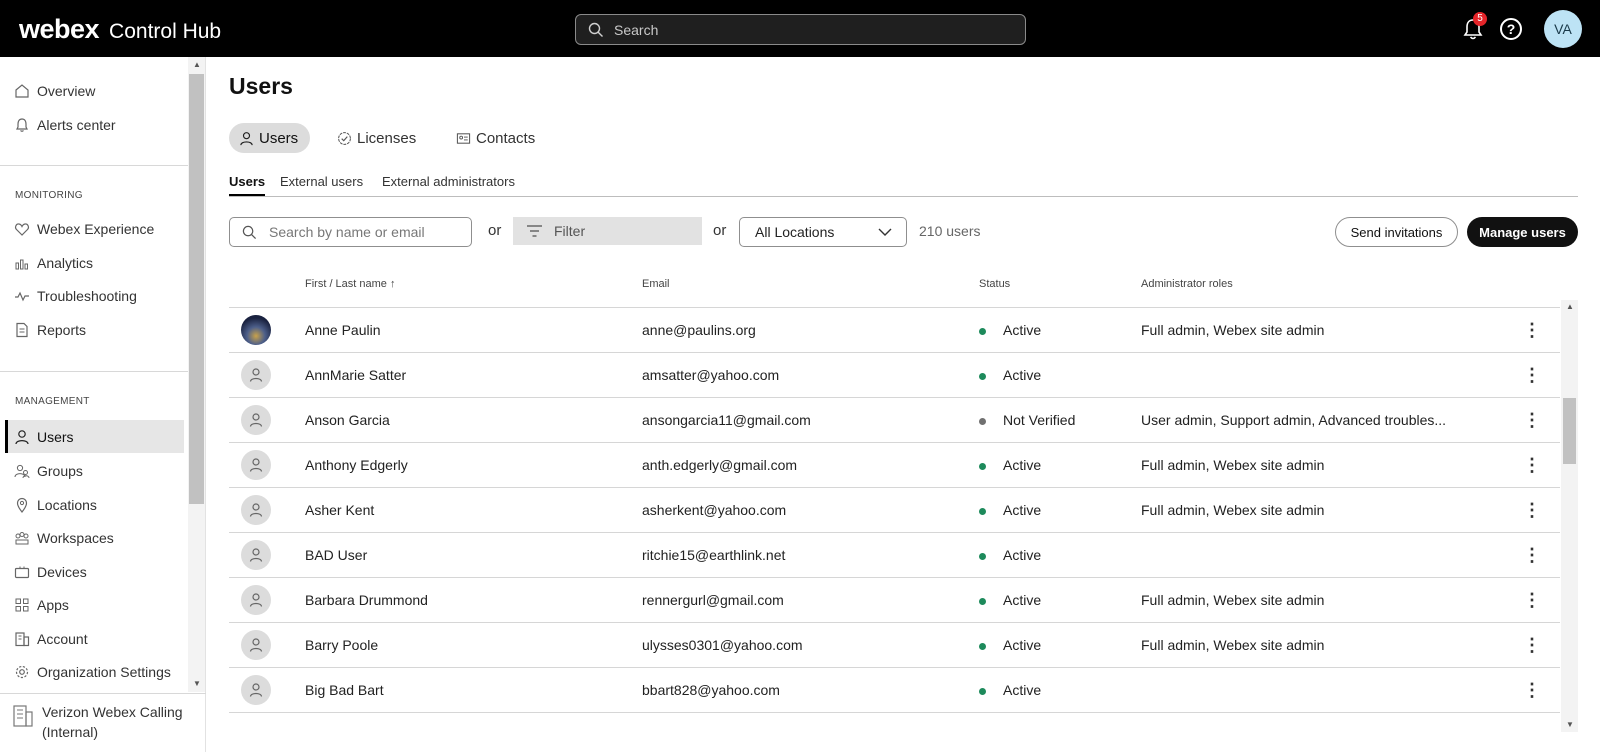 This screenshot has height=752, width=1600. I want to click on user-name: BAD User, so click(336, 555).